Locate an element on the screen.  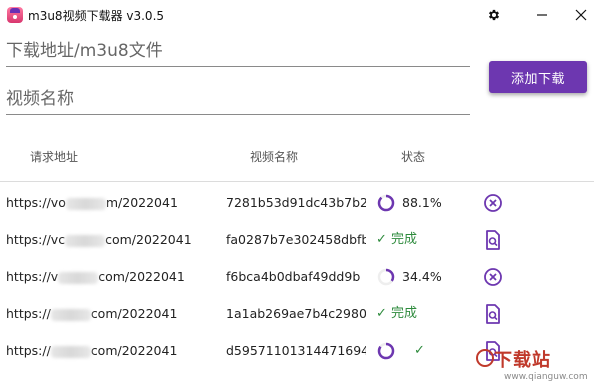
video-name: fa0287b7e302458dbfb is located at coordinates (296, 239).